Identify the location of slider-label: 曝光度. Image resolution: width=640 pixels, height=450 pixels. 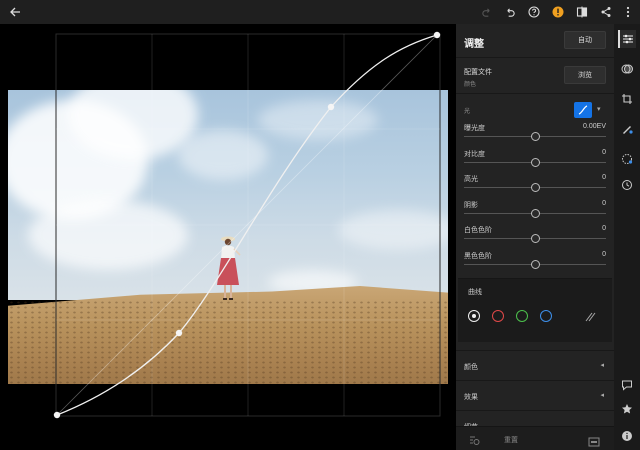
(474, 128).